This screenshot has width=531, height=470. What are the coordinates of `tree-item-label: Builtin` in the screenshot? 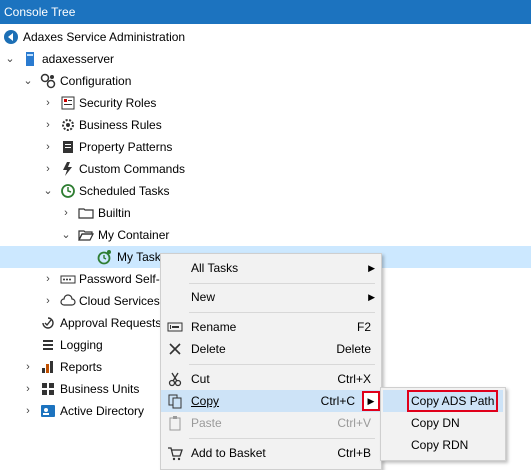 It's located at (114, 213).